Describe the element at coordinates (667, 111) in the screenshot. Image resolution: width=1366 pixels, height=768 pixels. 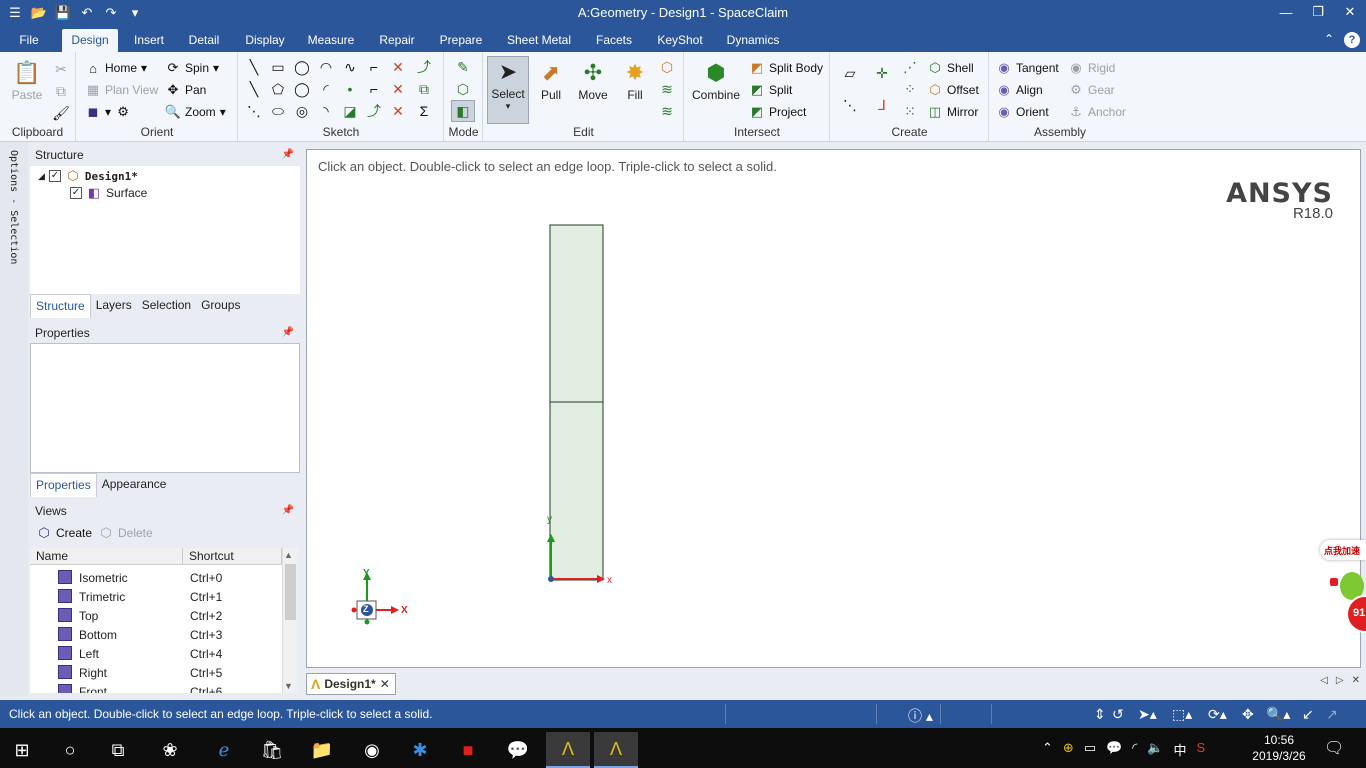
I see `tweak-face-icon: ≋` at that location.